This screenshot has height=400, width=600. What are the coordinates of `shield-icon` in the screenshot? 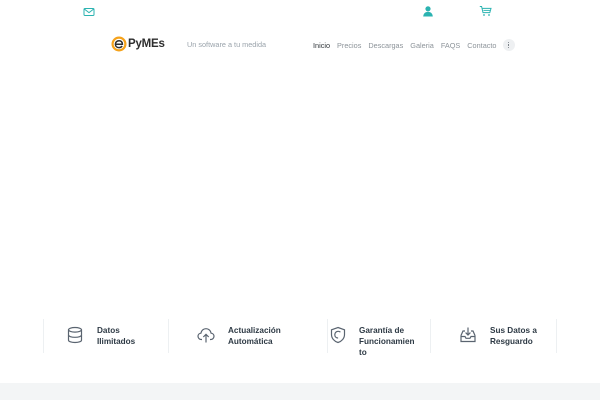 It's located at (338, 335).